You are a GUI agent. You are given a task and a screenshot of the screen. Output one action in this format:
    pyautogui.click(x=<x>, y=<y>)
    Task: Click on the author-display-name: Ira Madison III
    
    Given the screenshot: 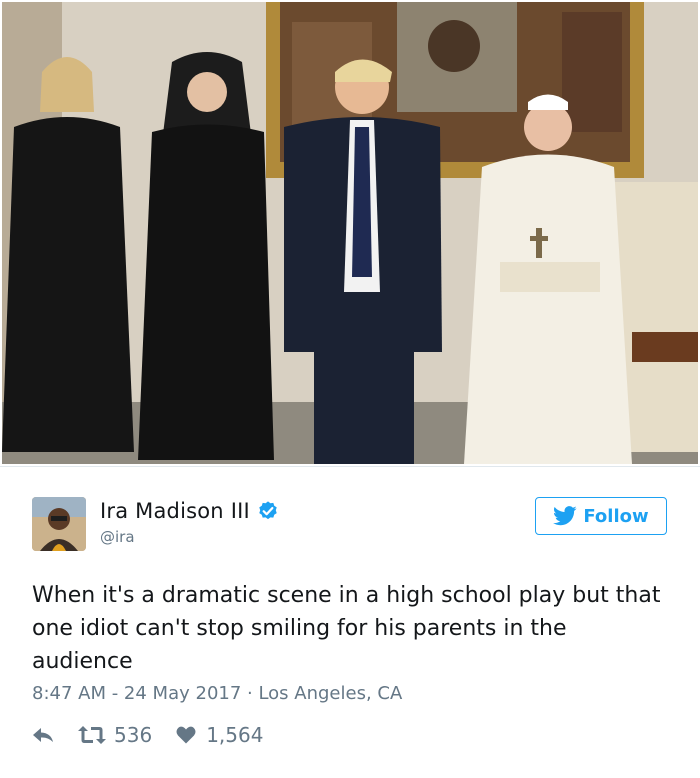 What is the action you would take?
    pyautogui.click(x=175, y=511)
    